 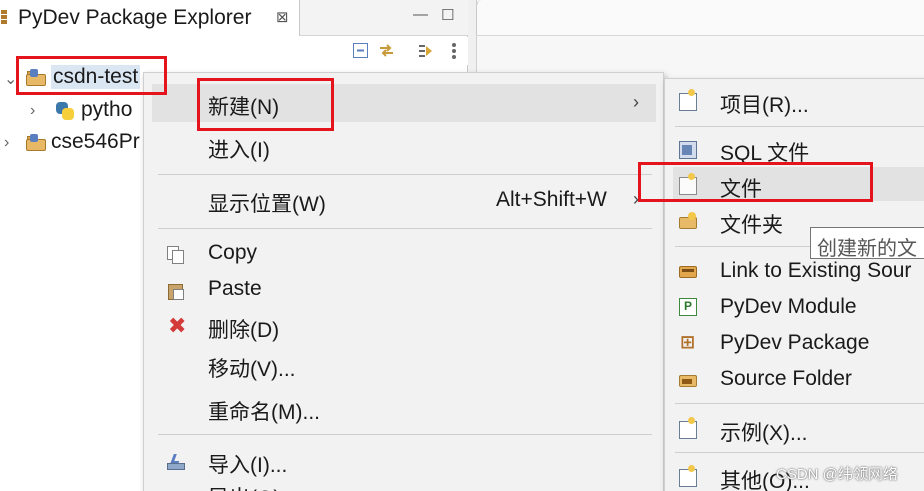 What do you see at coordinates (688, 380) in the screenshot?
I see `source-folder-icon` at bounding box center [688, 380].